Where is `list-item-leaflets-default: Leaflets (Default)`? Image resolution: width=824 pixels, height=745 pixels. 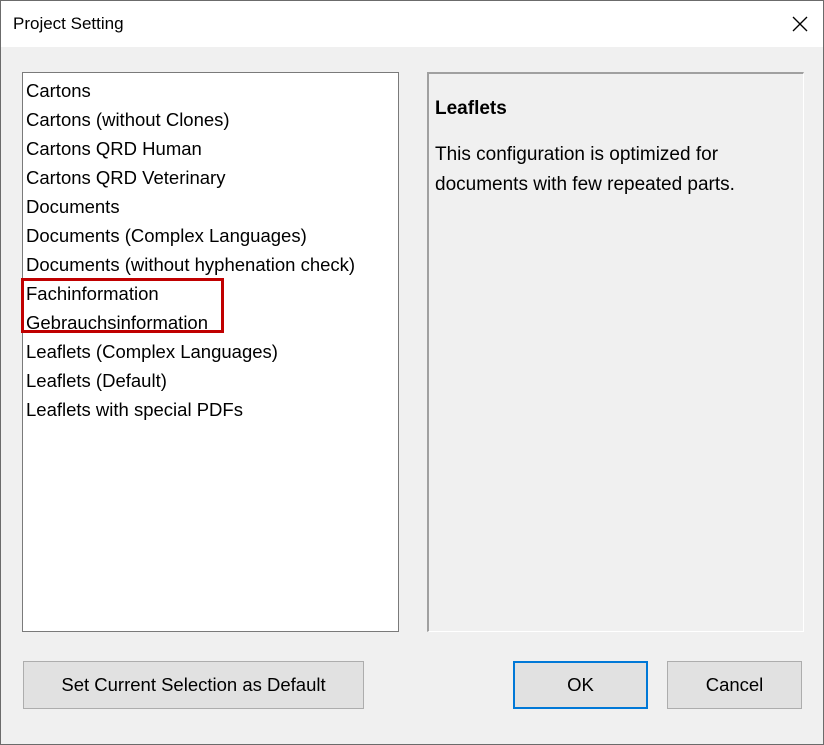
list-item-leaflets-default: Leaflets (Default) is located at coordinates (96, 380).